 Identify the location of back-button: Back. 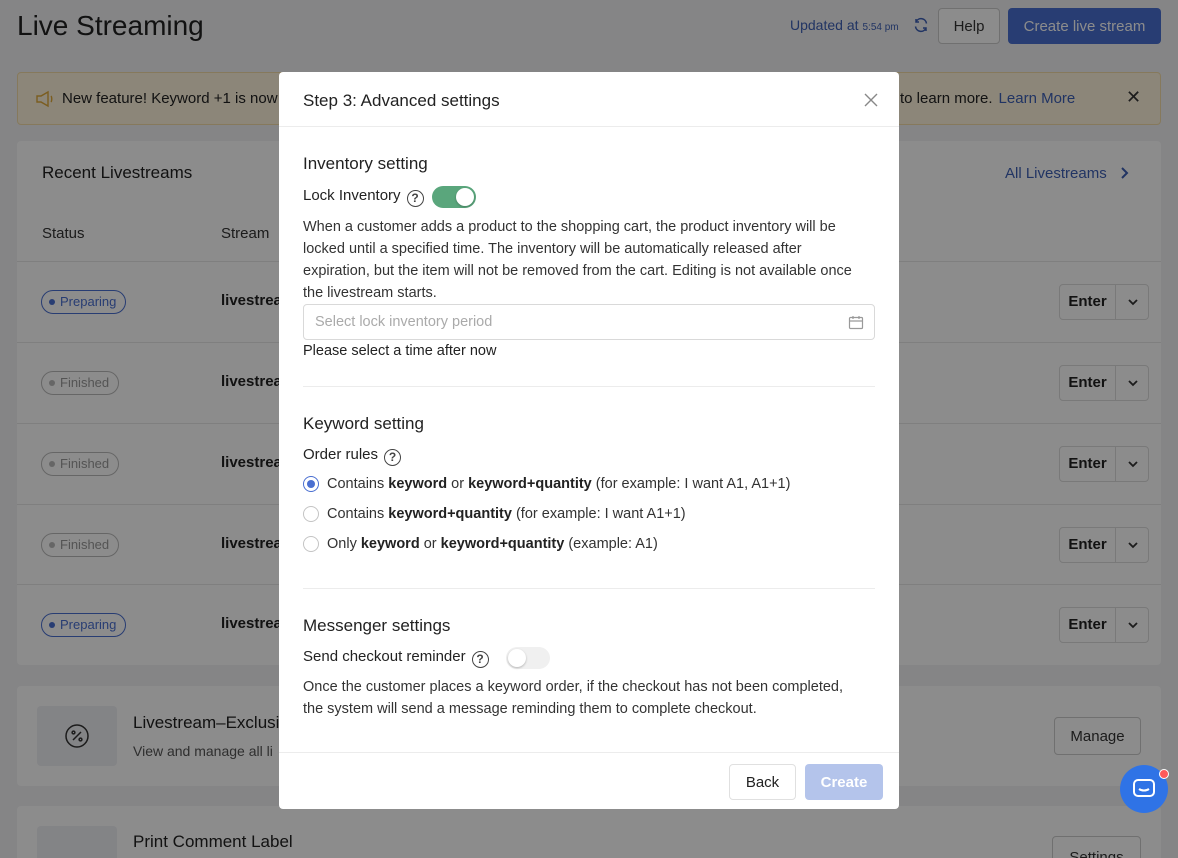
(762, 782).